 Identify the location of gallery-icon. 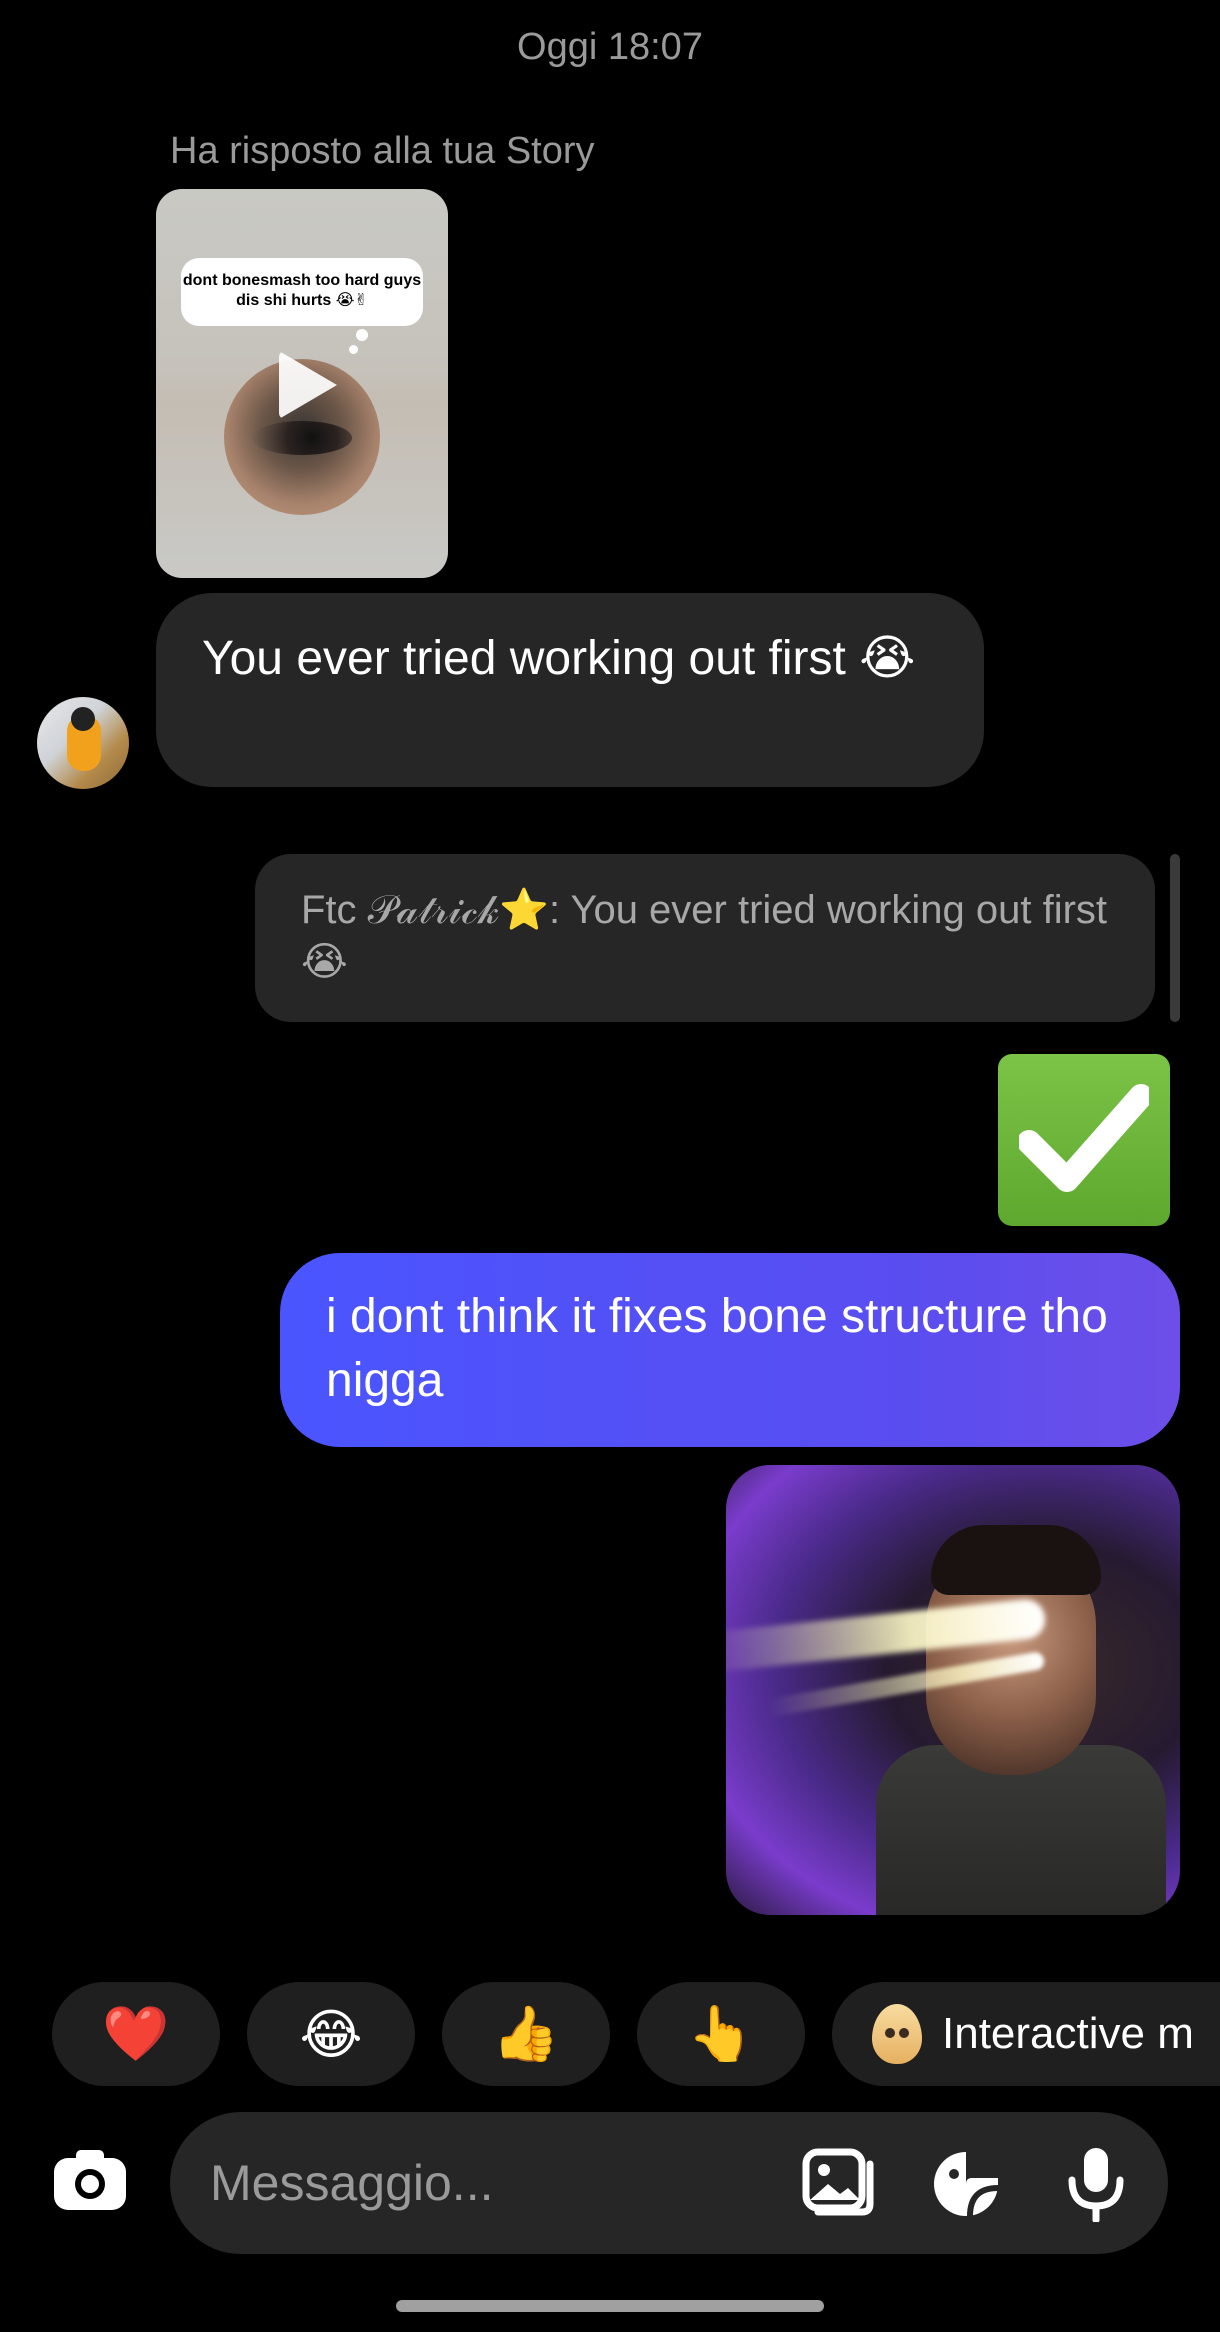
(838, 2182).